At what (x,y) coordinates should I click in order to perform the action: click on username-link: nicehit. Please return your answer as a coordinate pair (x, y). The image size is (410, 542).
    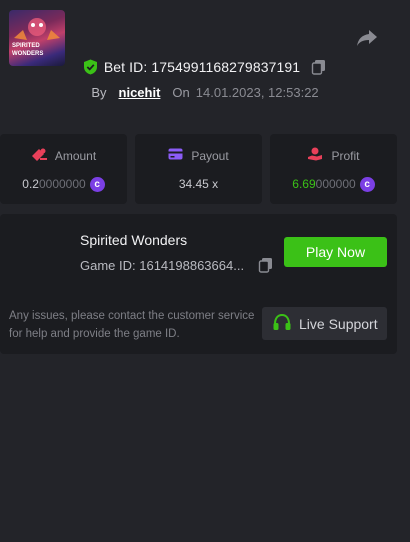
    Looking at the image, I should click on (140, 92).